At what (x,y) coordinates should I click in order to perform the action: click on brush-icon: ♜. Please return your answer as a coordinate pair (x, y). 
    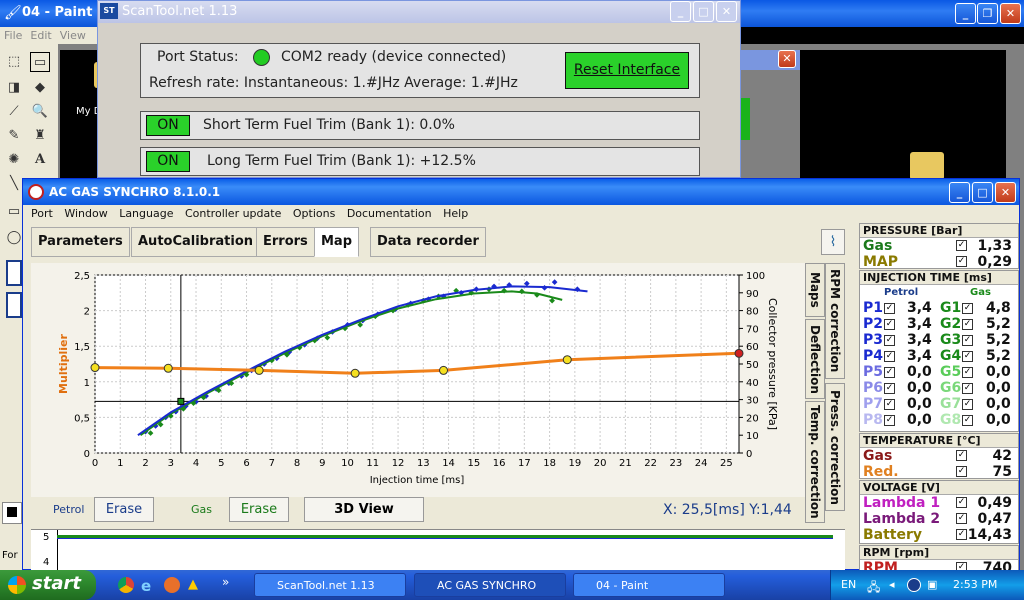
    Looking at the image, I should click on (40, 136).